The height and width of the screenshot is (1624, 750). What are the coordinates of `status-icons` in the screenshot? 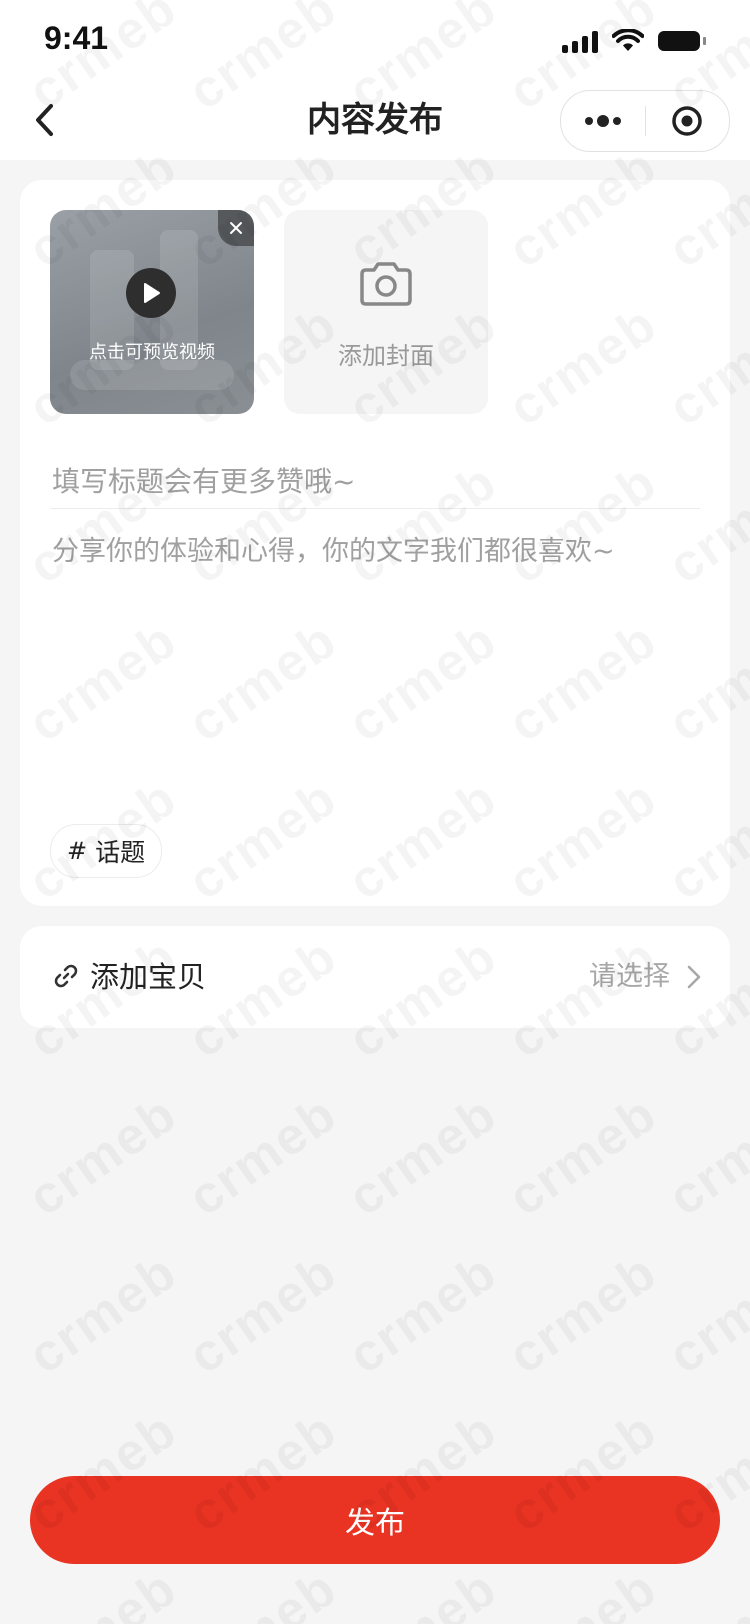 It's located at (634, 41).